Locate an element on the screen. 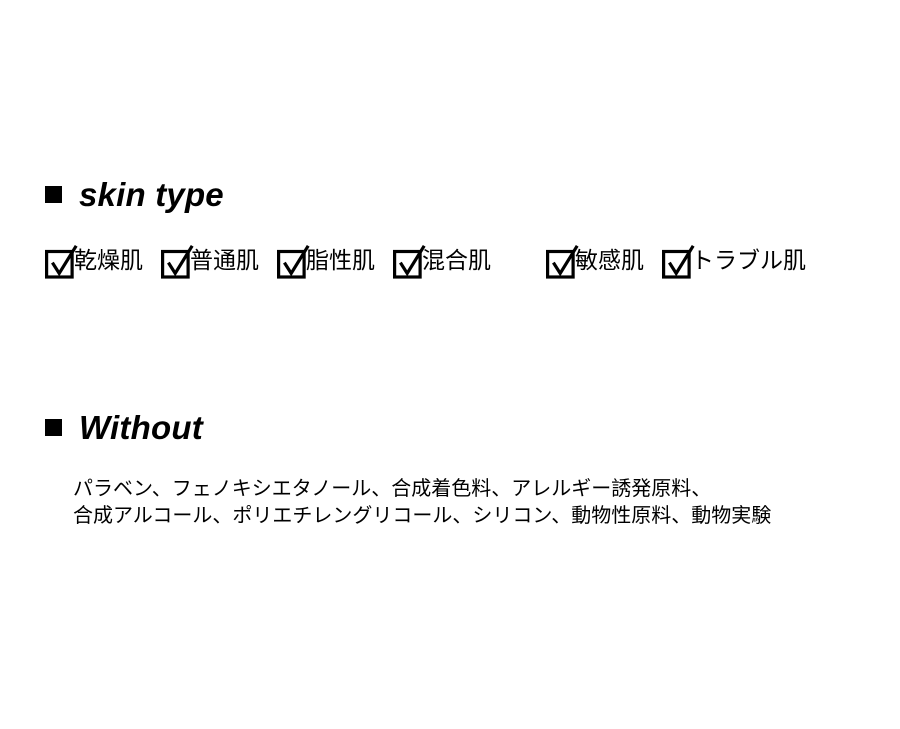 This screenshot has height=729, width=900. checkbox-item-normal-skin: 普通肌 is located at coordinates (210, 261).